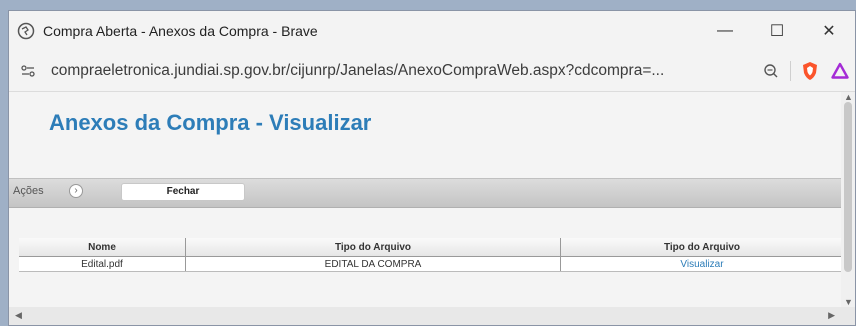 The height and width of the screenshot is (326, 856). Describe the element at coordinates (210, 122) in the screenshot. I see `page-title: Anexos da Compra - Visualizar` at that location.